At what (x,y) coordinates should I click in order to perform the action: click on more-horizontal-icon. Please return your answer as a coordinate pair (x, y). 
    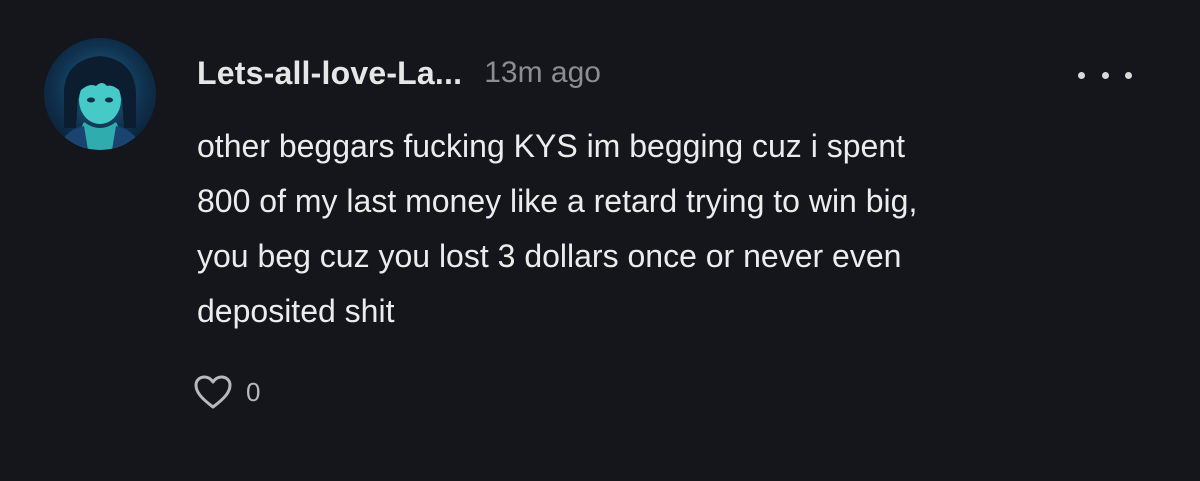
    Looking at the image, I should click on (1081, 75).